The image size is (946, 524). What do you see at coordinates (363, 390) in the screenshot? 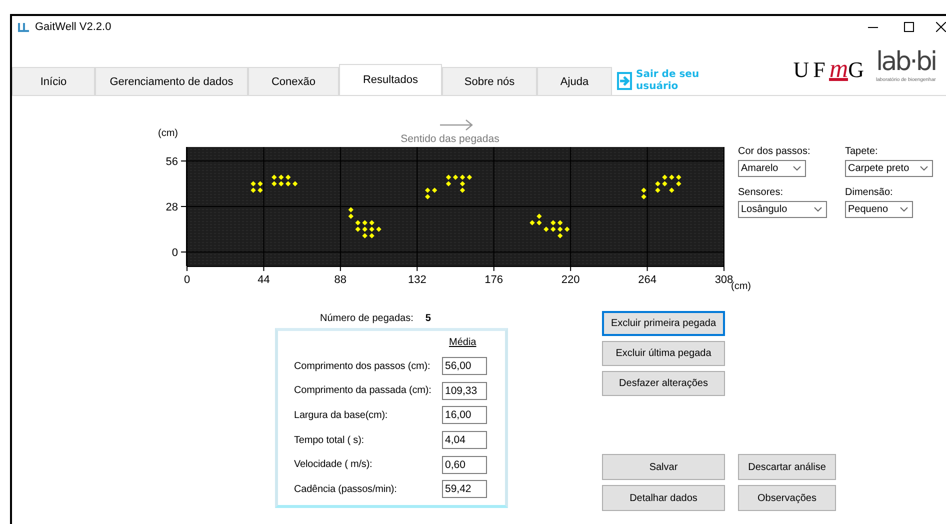
I see `field-label: Comprimento da passada (cm):` at bounding box center [363, 390].